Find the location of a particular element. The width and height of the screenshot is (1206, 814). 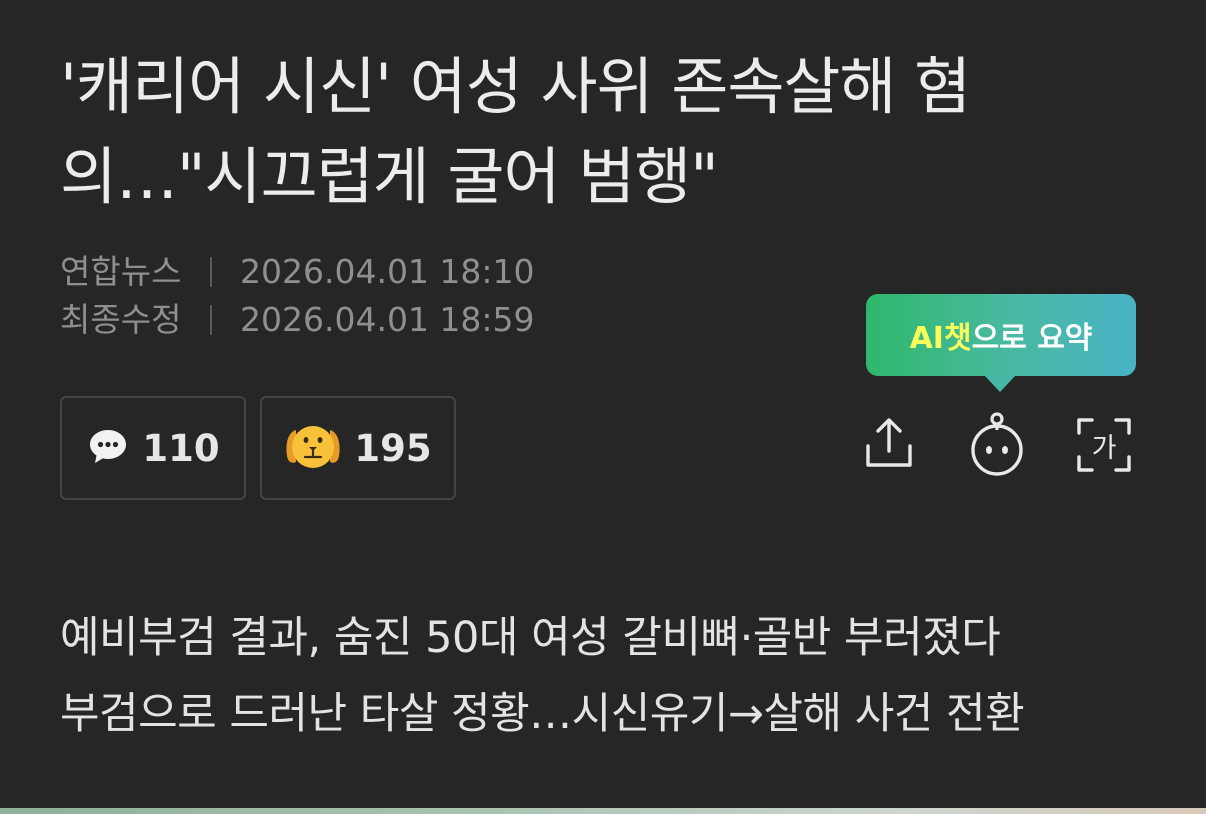

font-size-button: 가 is located at coordinates (1104, 445).